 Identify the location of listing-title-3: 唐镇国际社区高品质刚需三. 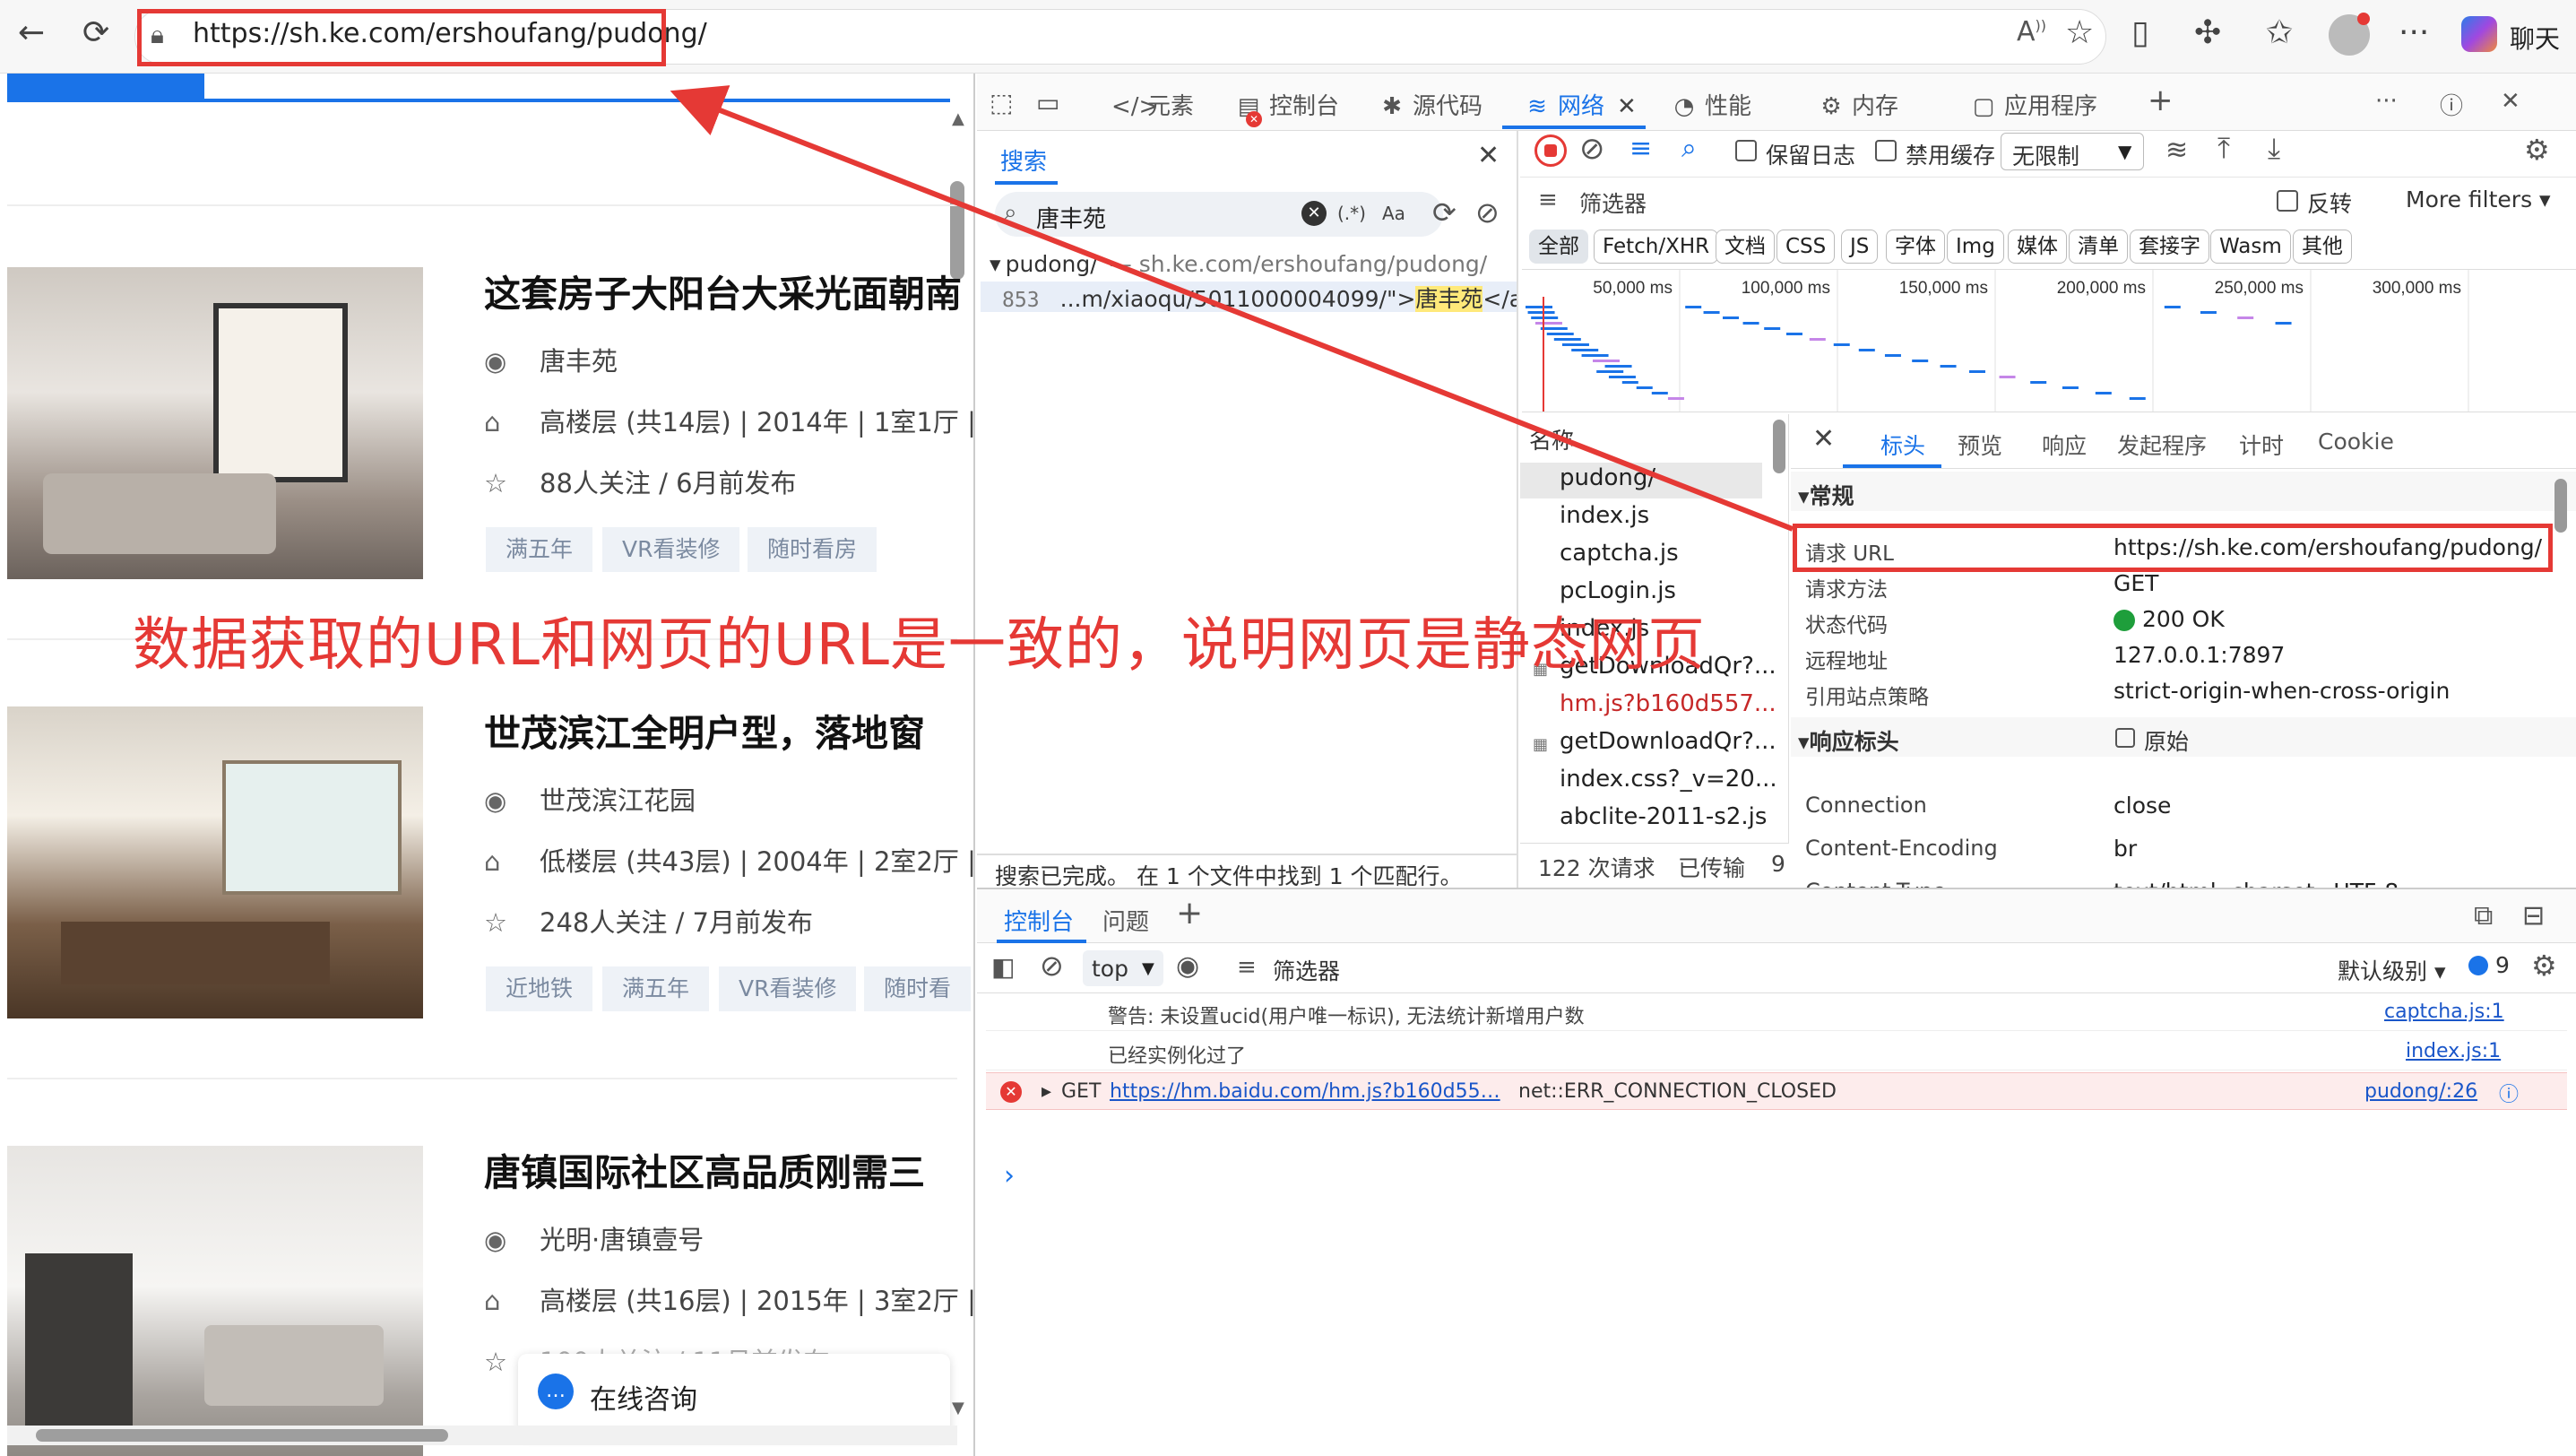
(704, 1169).